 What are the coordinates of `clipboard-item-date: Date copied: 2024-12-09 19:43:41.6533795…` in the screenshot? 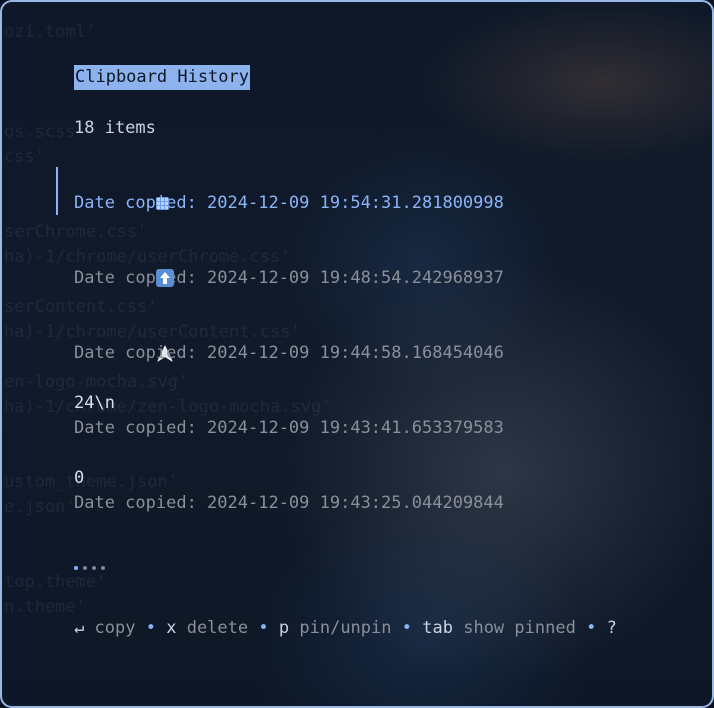 It's located at (289, 428).